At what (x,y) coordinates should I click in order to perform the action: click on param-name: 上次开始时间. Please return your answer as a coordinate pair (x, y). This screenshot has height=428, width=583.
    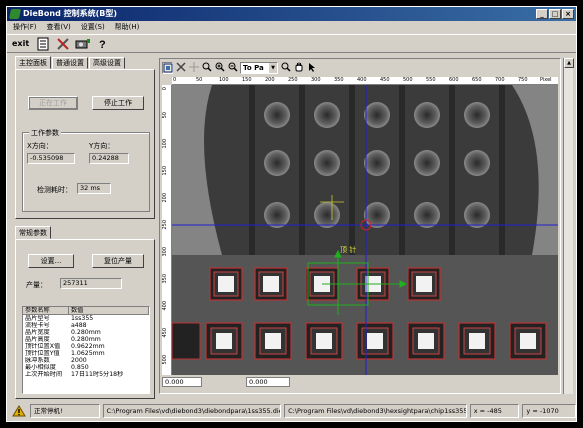
    Looking at the image, I should click on (44, 374).